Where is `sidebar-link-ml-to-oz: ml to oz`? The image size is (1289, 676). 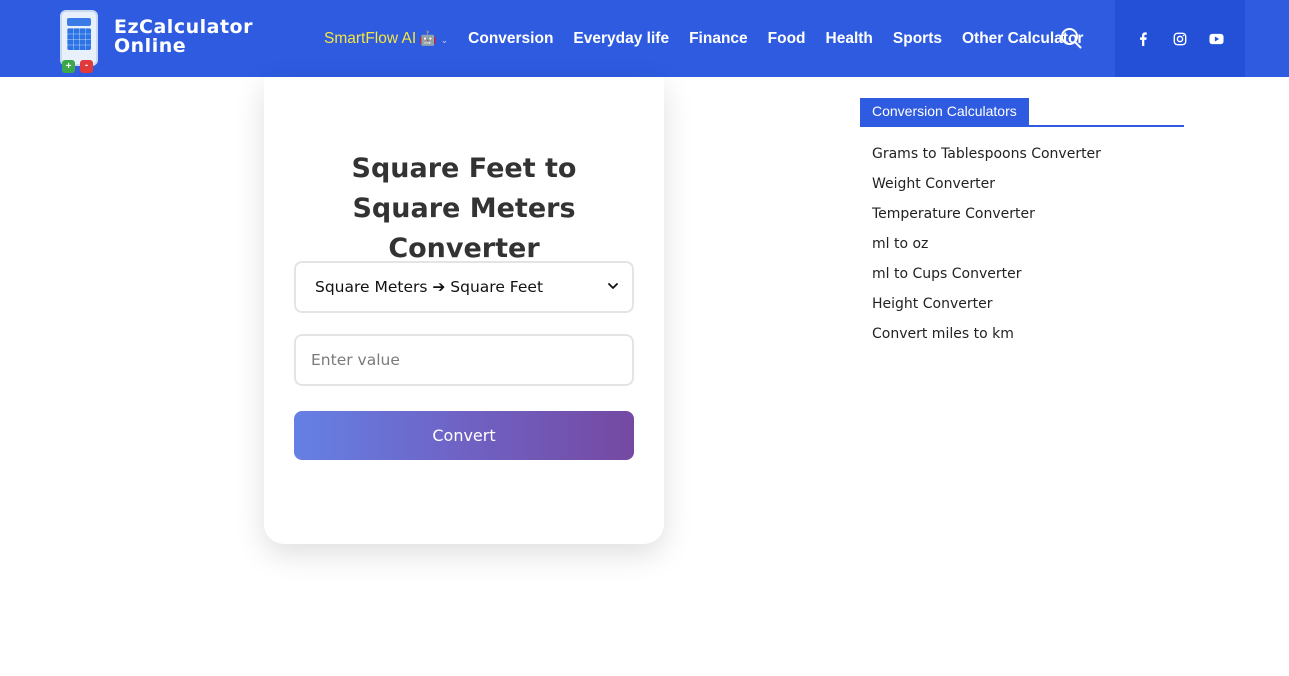 sidebar-link-ml-to-oz: ml to oz is located at coordinates (1022, 250).